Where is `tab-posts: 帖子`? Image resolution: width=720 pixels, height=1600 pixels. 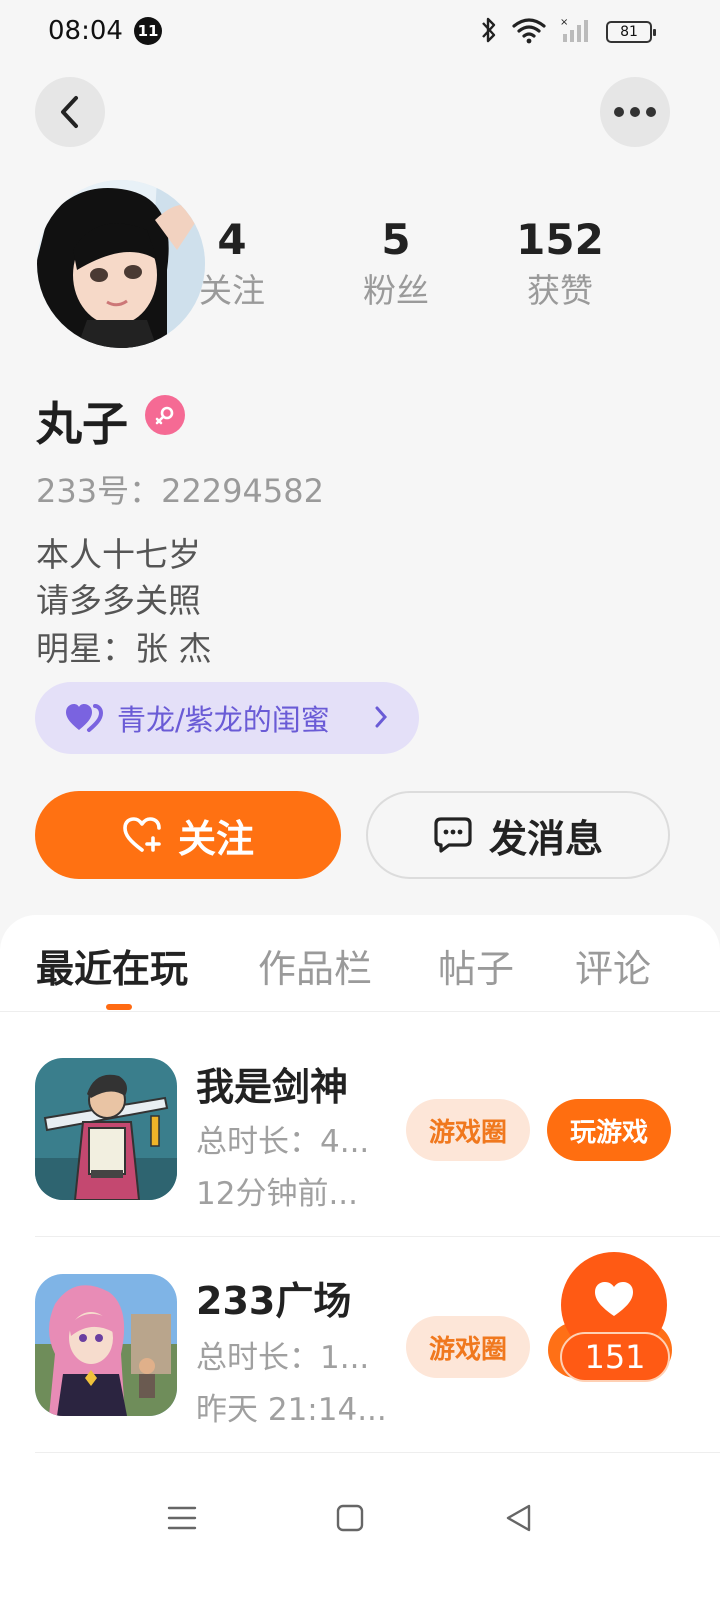 tab-posts: 帖子 is located at coordinates (476, 965).